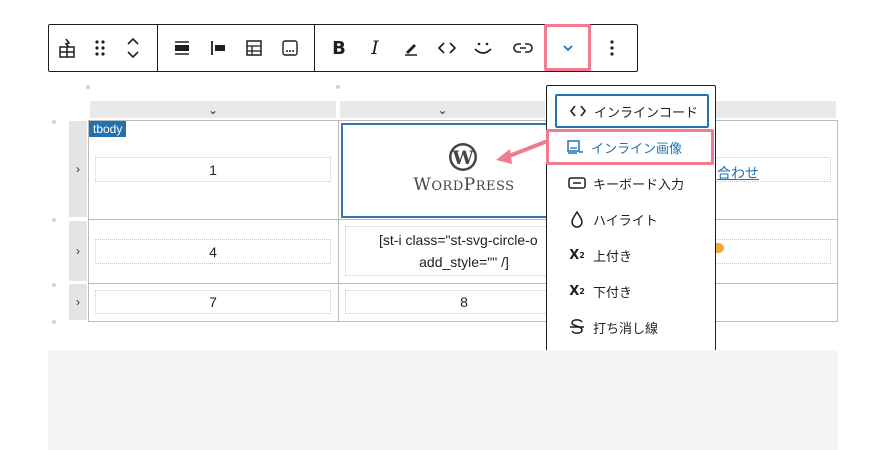 The image size is (890, 450). I want to click on drag-handle-icon, so click(100, 48).